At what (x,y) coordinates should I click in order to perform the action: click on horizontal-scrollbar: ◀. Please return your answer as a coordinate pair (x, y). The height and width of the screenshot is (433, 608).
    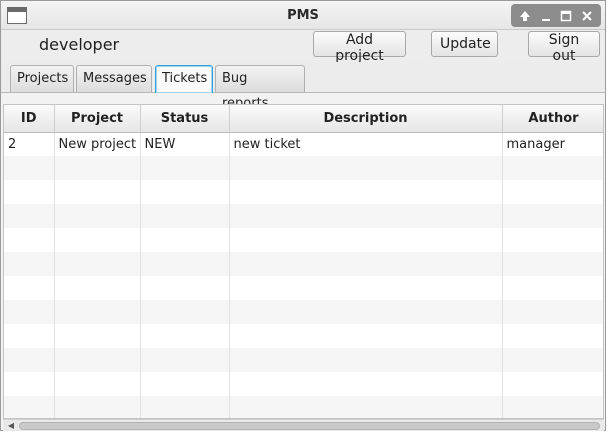
    Looking at the image, I should click on (303, 425).